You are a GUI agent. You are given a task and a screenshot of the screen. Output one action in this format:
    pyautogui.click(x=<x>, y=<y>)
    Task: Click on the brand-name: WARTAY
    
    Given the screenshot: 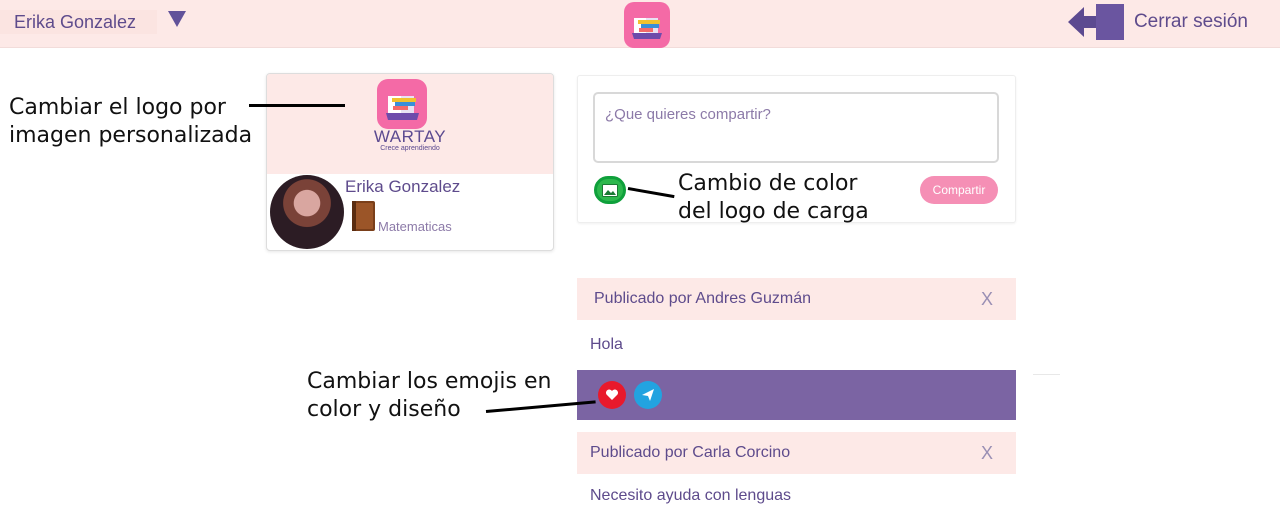 What is the action you would take?
    pyautogui.click(x=410, y=136)
    